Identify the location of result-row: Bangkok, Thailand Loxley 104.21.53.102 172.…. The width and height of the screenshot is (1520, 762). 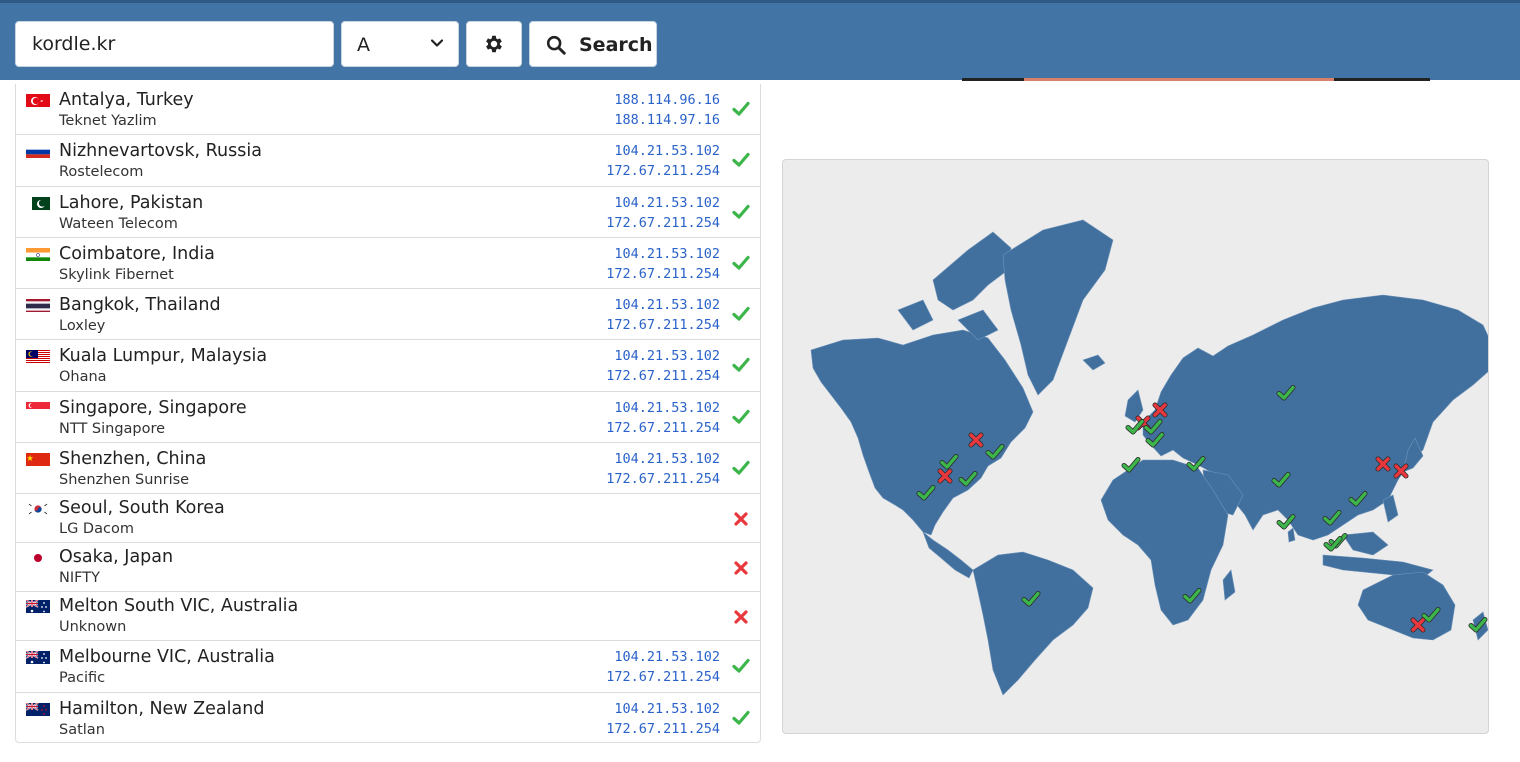
(388, 315).